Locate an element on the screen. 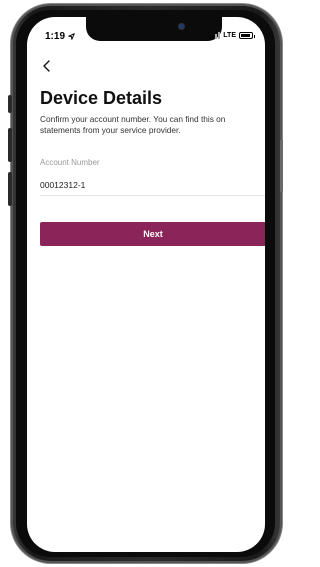 This screenshot has width=320, height=567. network-label: LTE is located at coordinates (229, 35).